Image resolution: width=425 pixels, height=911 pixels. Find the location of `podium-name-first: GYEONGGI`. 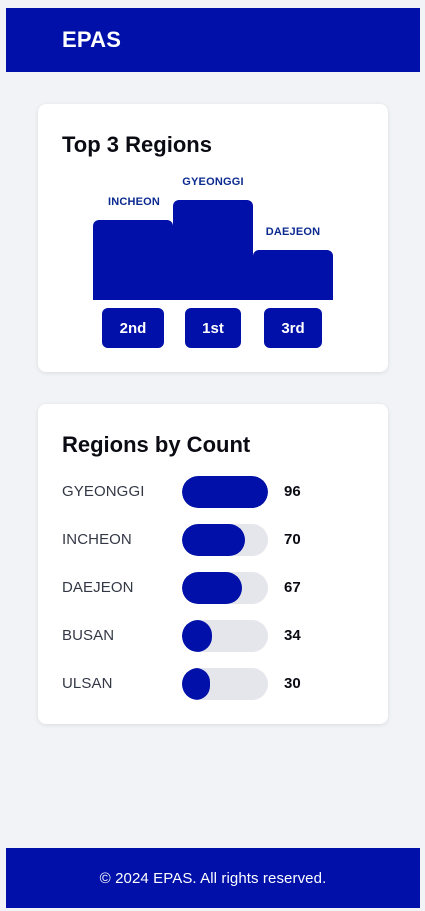

podium-name-first: GYEONGGI is located at coordinates (213, 182).